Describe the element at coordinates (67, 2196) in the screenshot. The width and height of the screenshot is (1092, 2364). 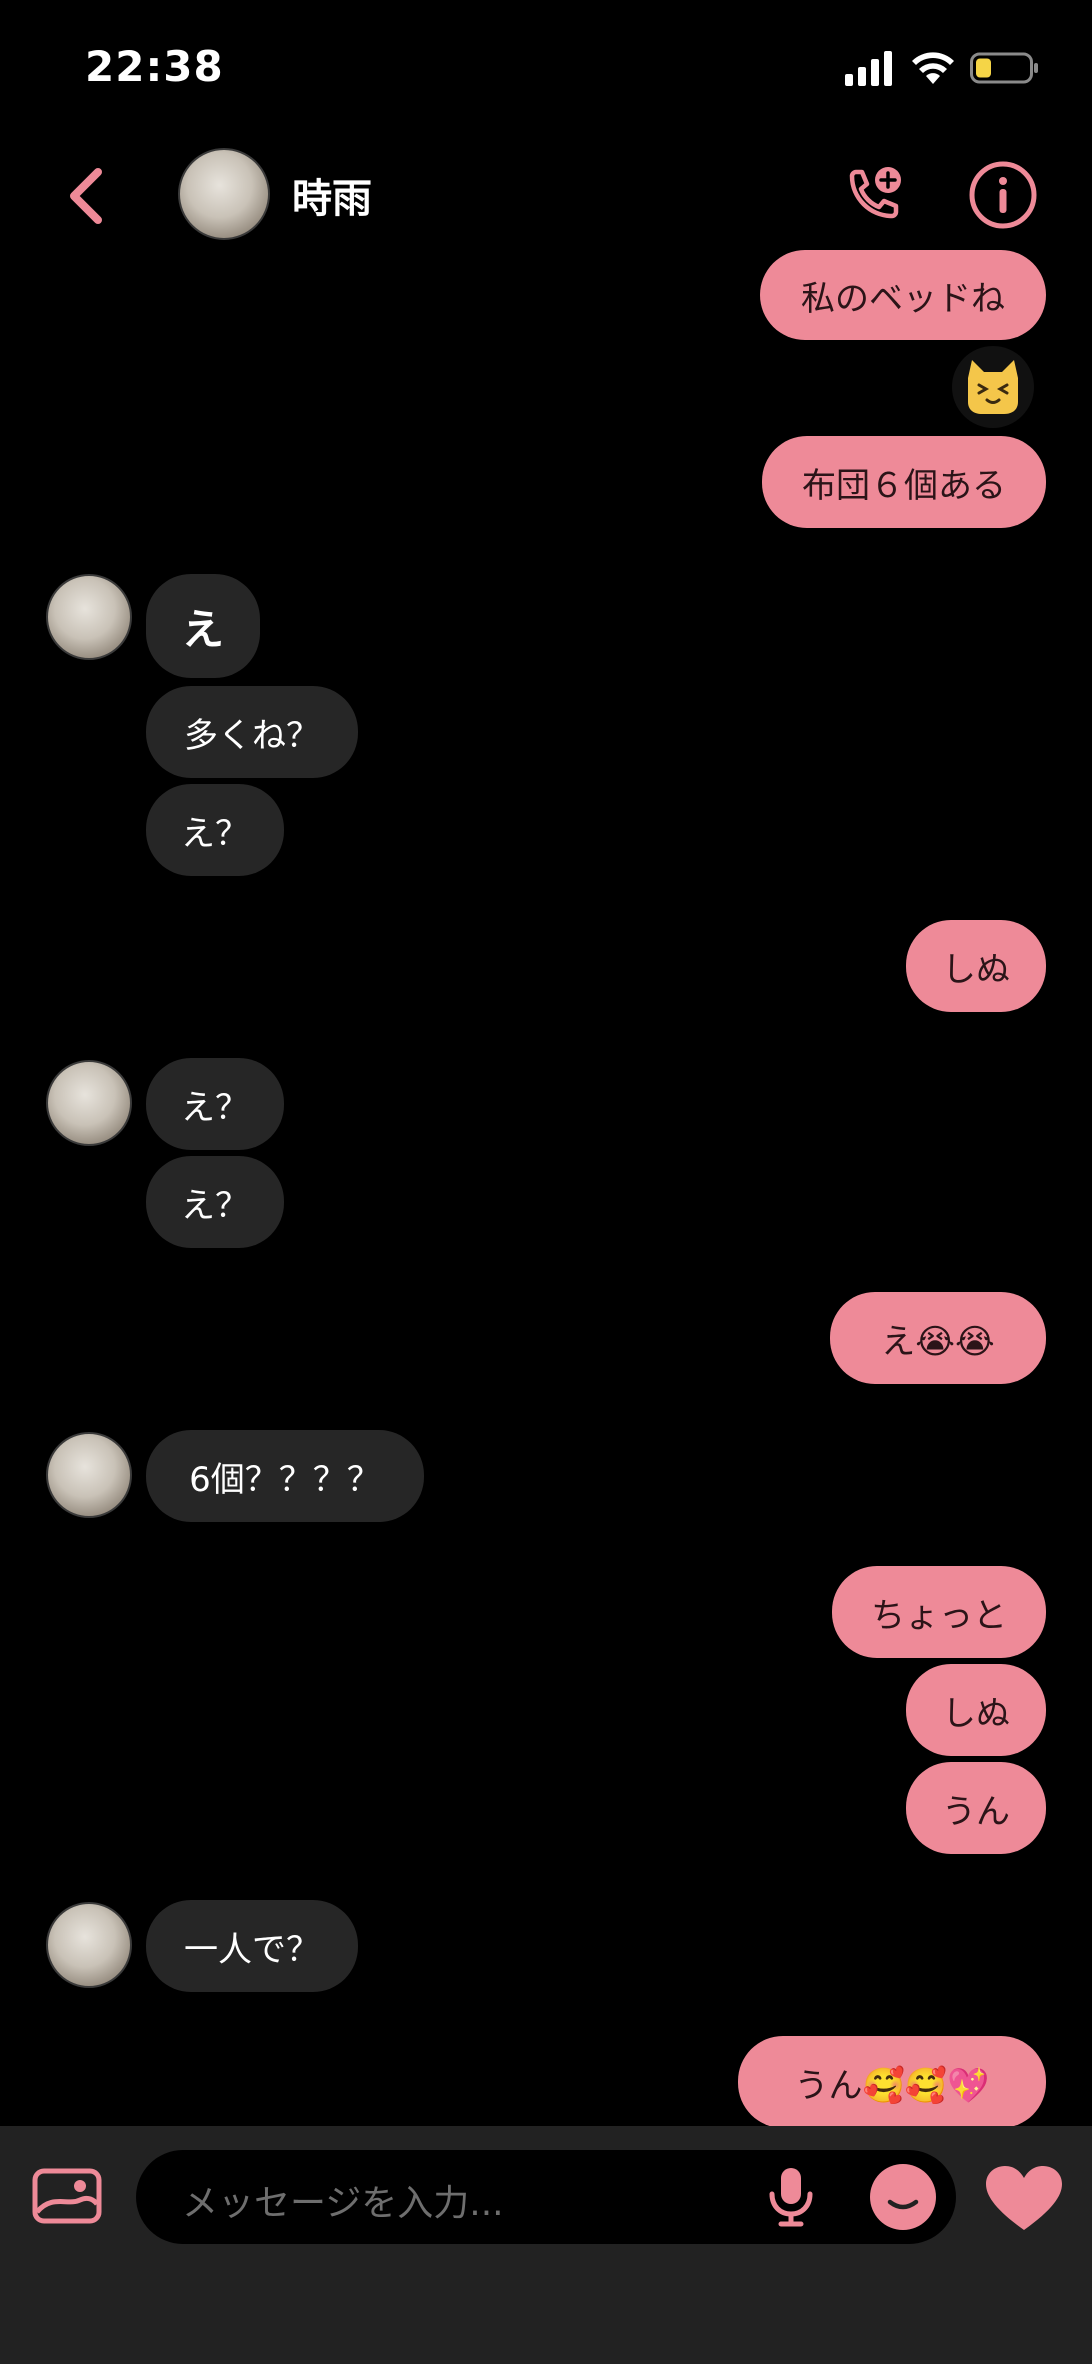
I see `gallery-icon` at that location.